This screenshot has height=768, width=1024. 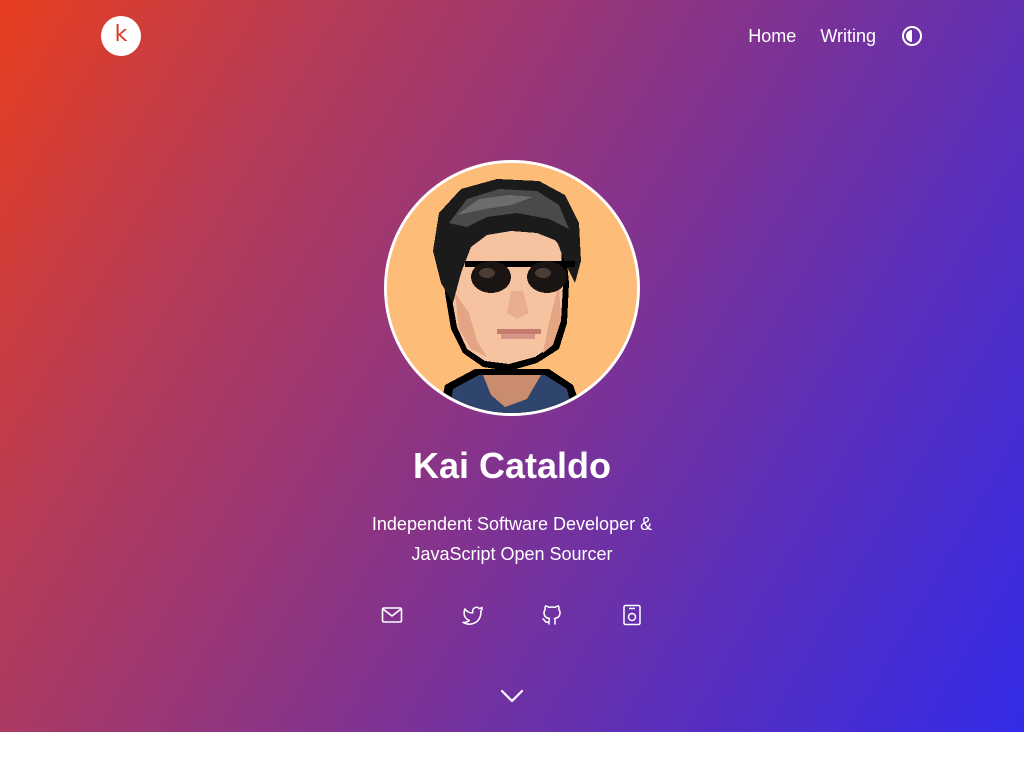 What do you see at coordinates (848, 36) in the screenshot?
I see `nav-writing-link: Writing` at bounding box center [848, 36].